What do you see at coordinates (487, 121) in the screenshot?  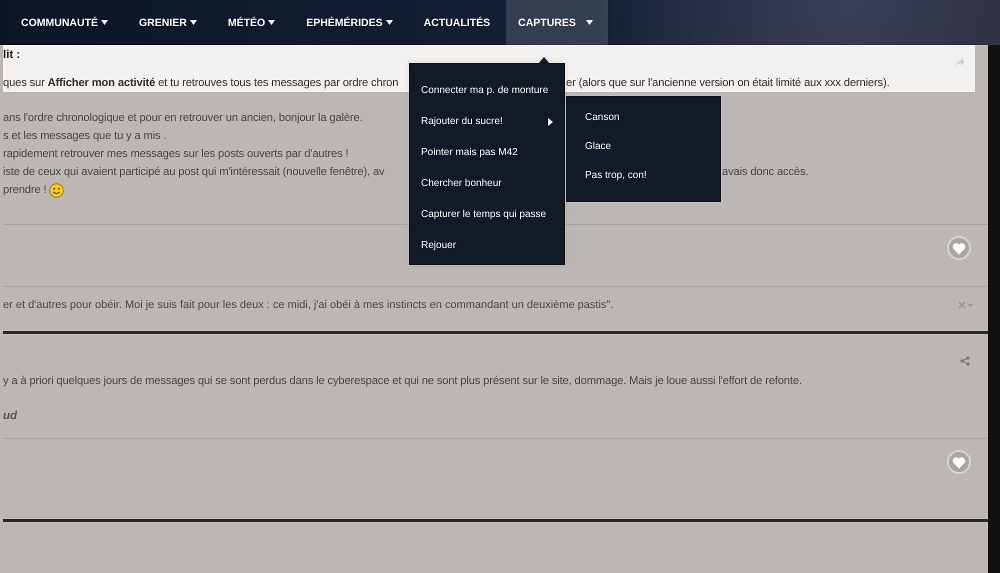 I see `menu-item: Rajouter du sucre!` at bounding box center [487, 121].